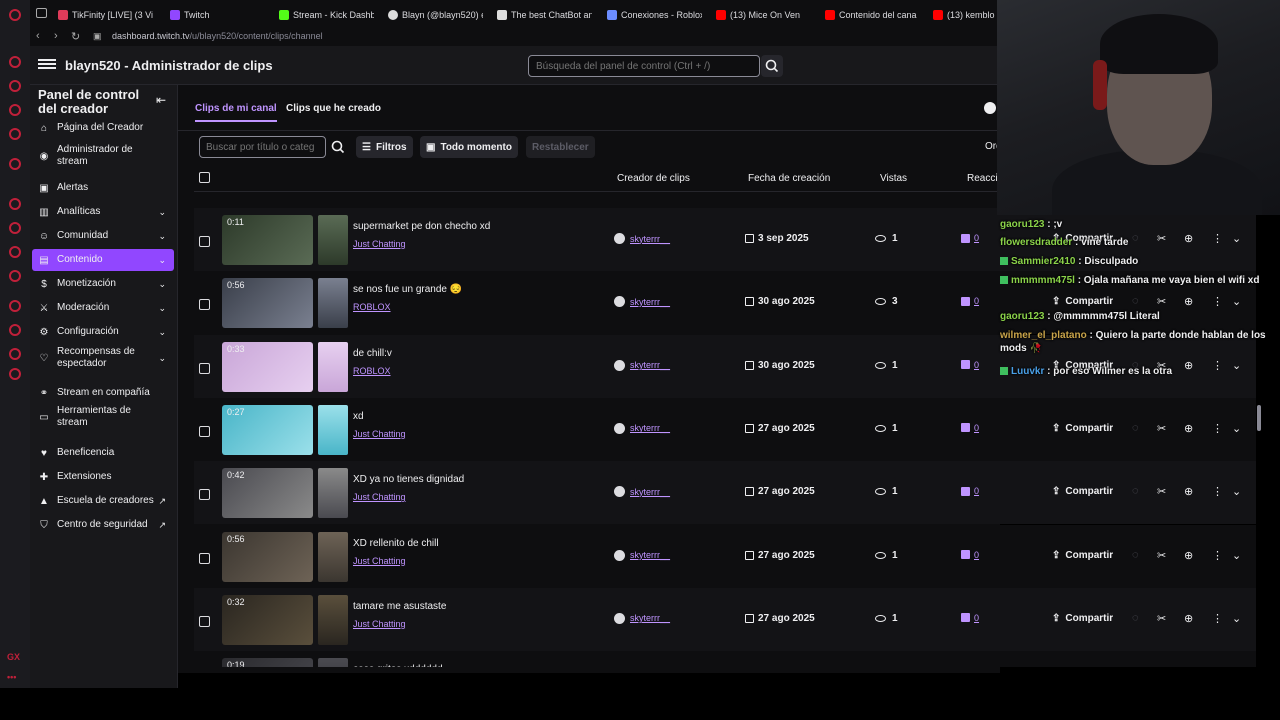  Describe the element at coordinates (103, 284) in the screenshot. I see `sidebar-item-monetización: $ Monetización ⌄` at that location.